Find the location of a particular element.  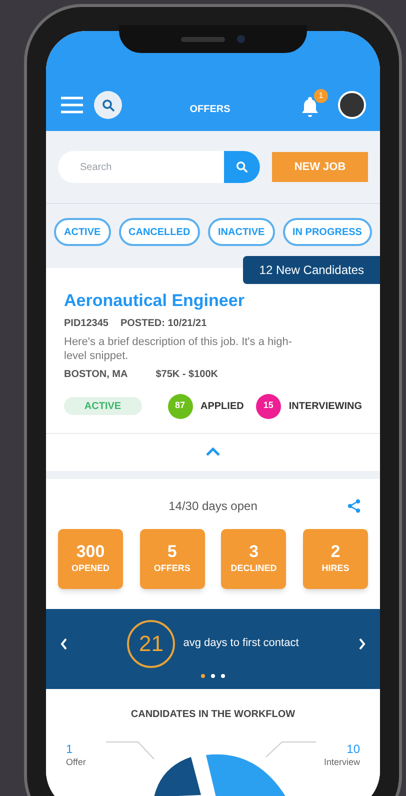

stat-value: 5 is located at coordinates (172, 552).